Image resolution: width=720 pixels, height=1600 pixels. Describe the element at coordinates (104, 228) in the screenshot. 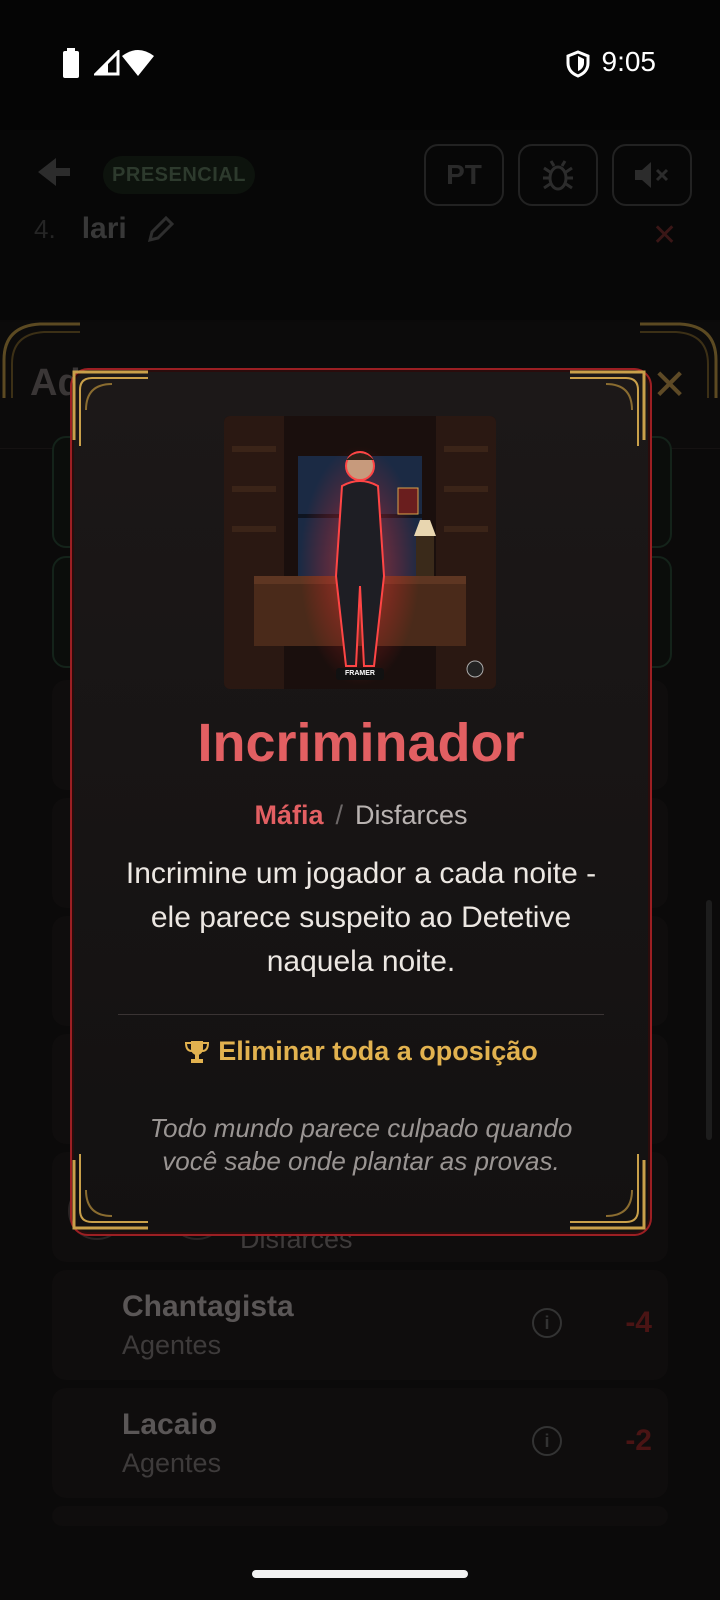

I see `player-name: lari` at that location.